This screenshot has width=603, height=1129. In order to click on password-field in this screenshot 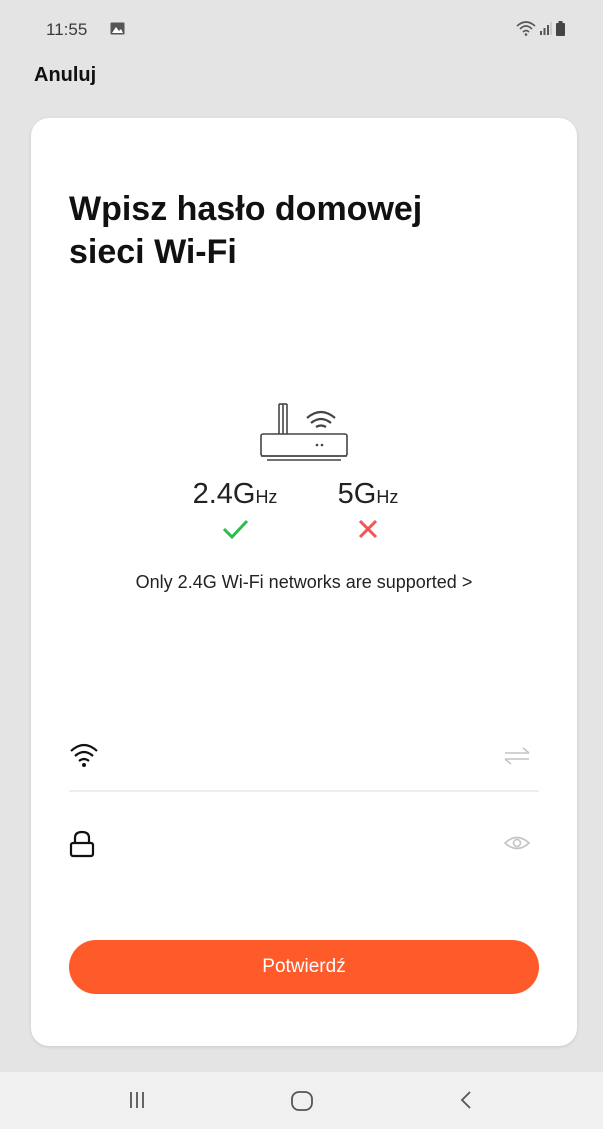, I will do `click(304, 848)`.